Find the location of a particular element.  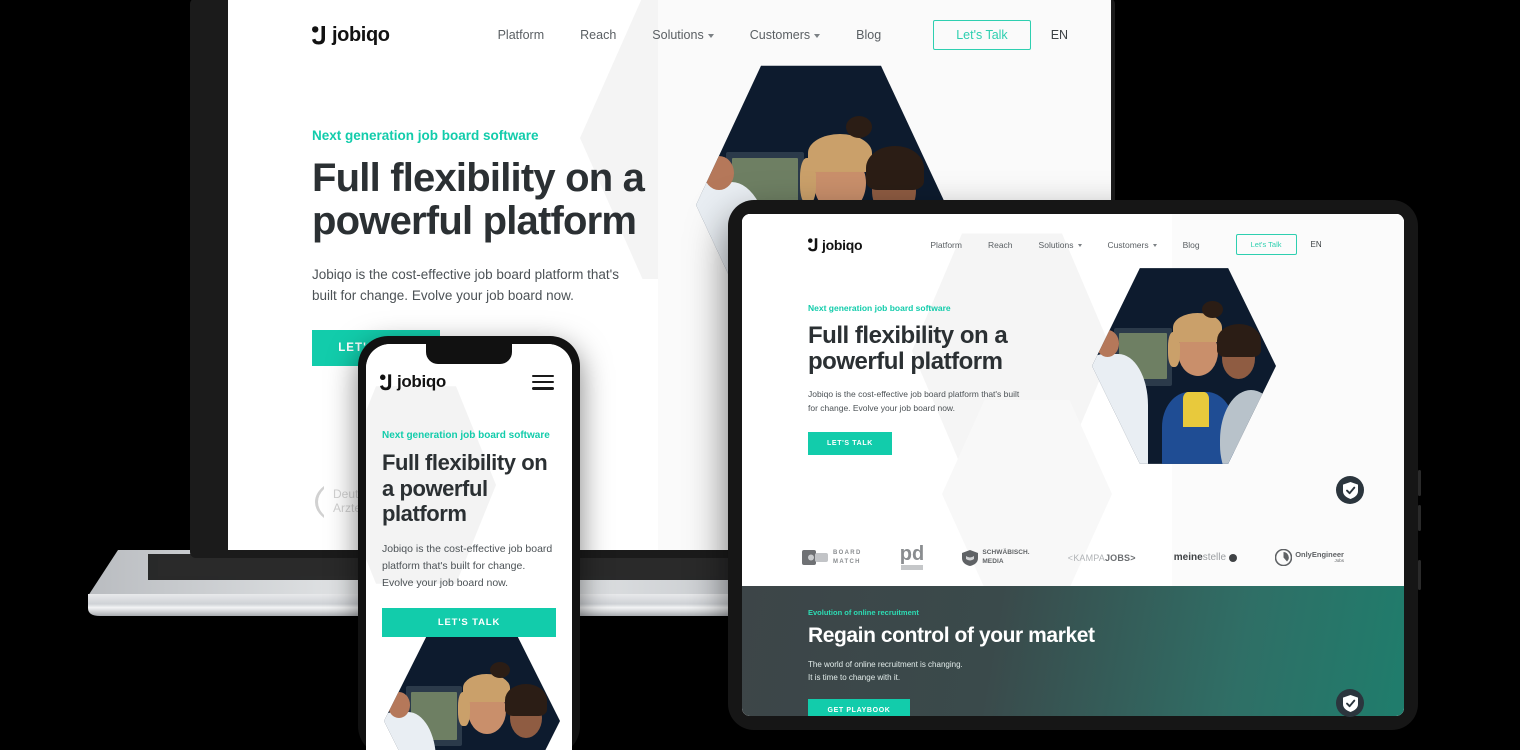

desktop-nav-links: Platform Reach Solutions Customers Blog is located at coordinates (690, 35).